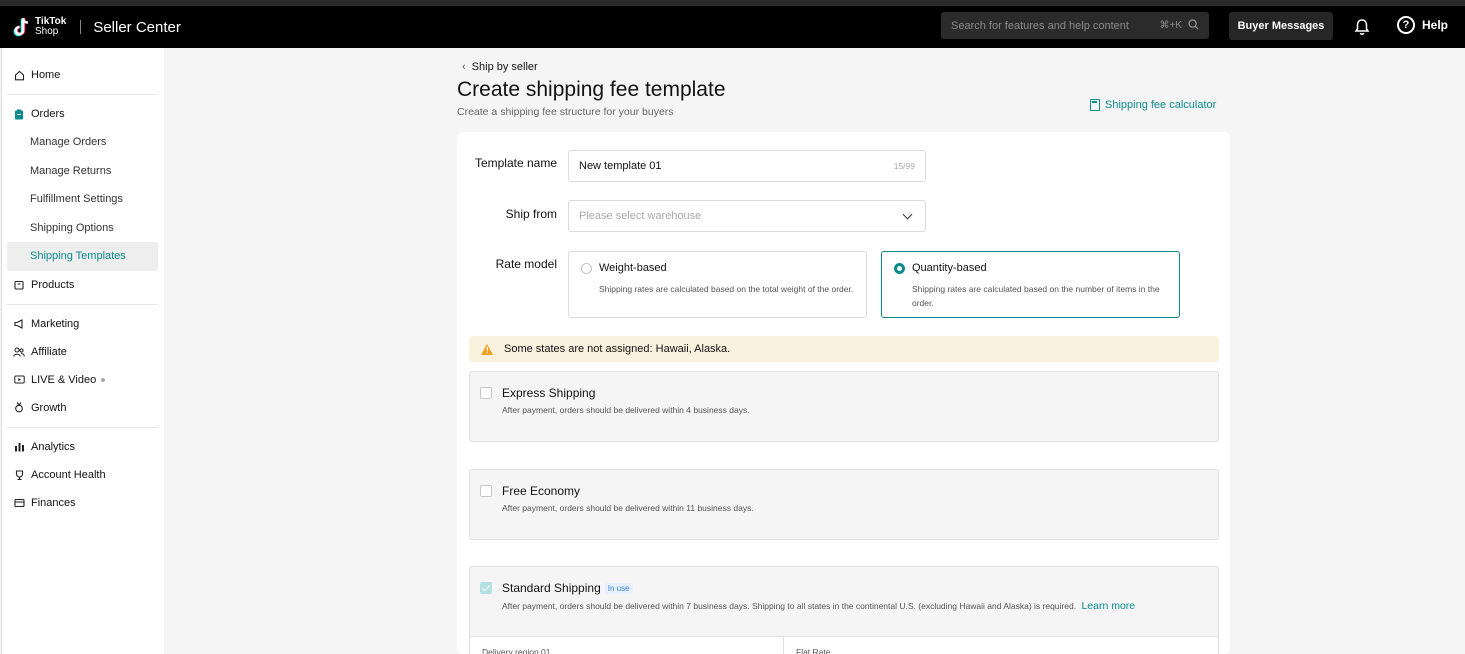  Describe the element at coordinates (1108, 606) in the screenshot. I see `learn-more-link: Learn more` at that location.